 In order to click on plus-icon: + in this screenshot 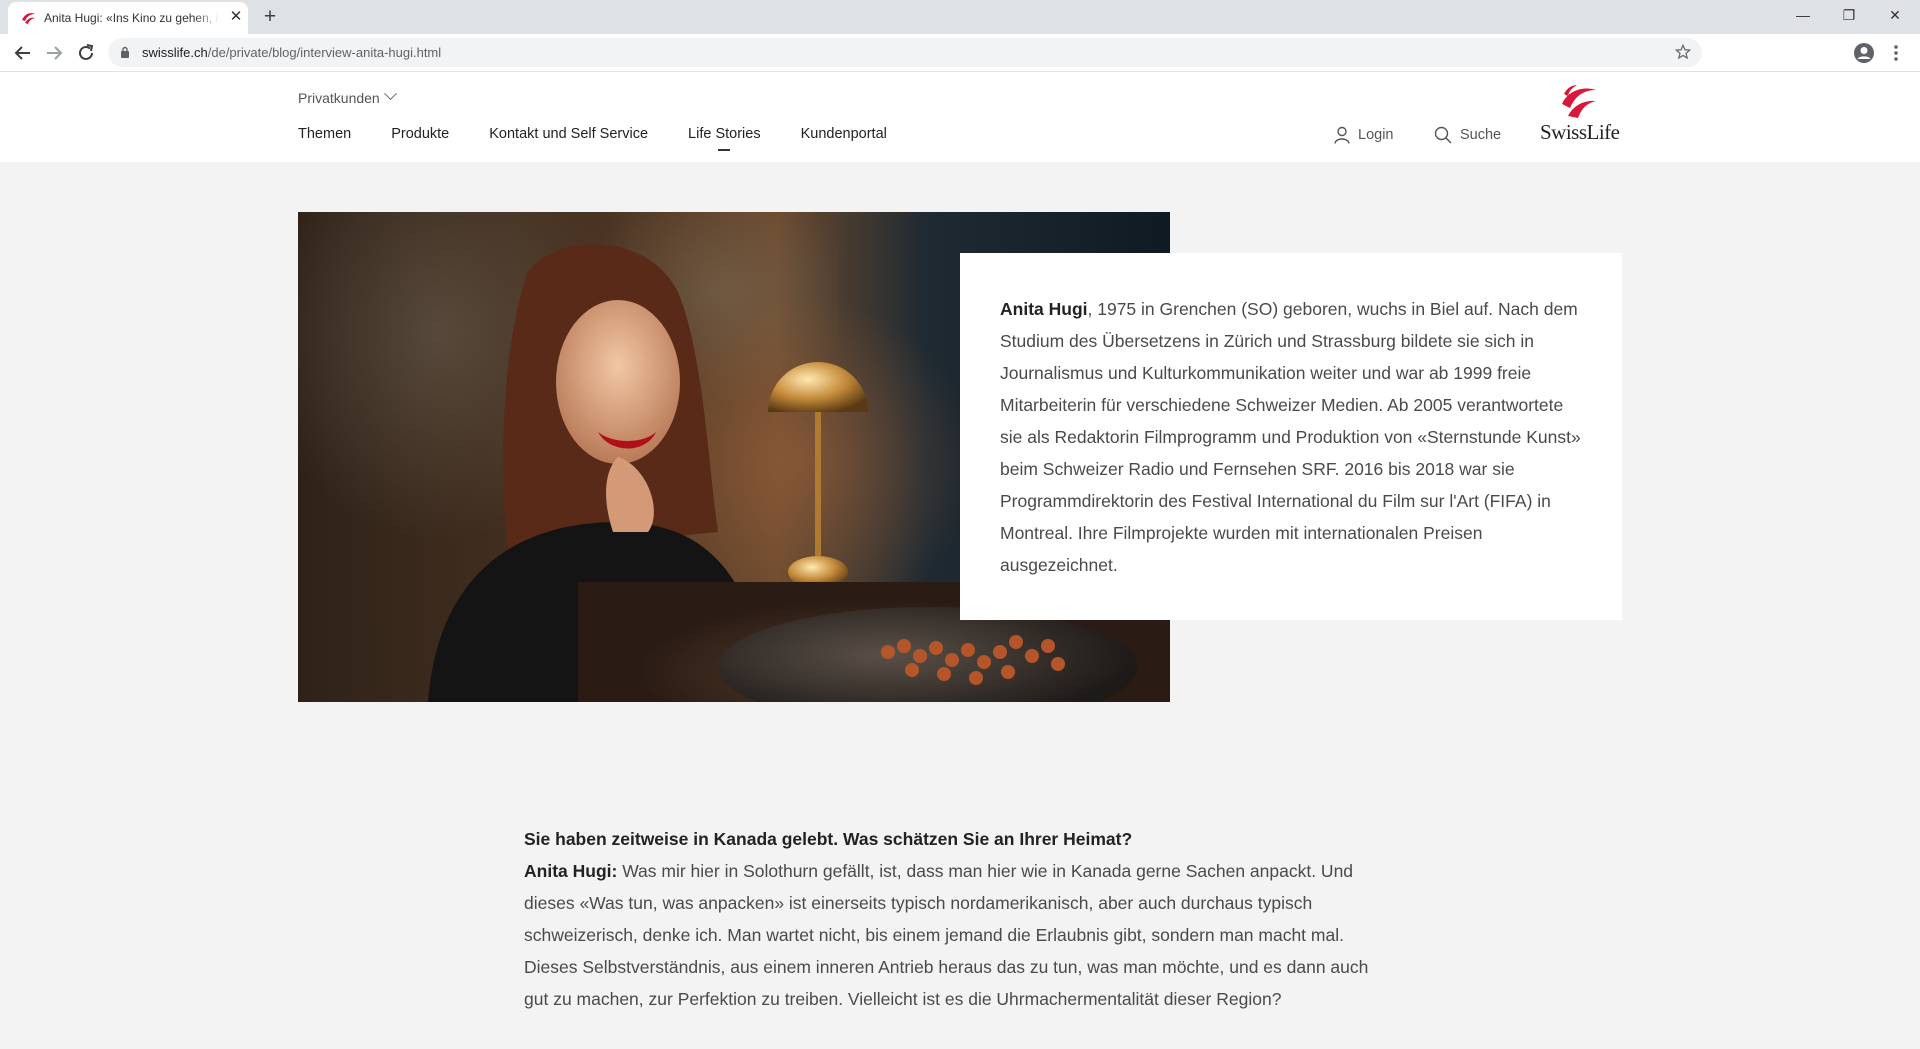, I will do `click(270, 18)`.